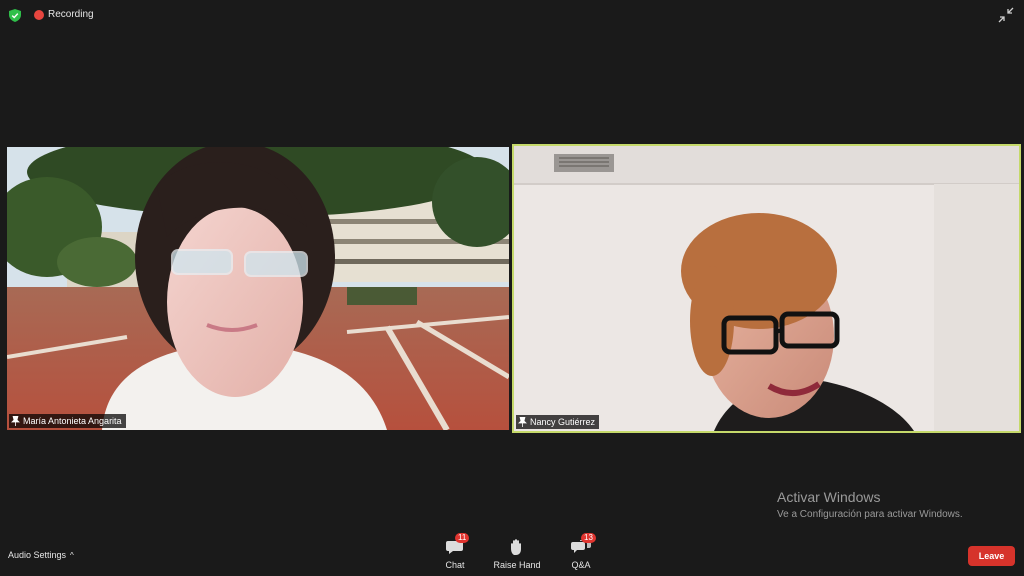 This screenshot has height=576, width=1024. I want to click on audio-settings-button: Audio Settings ^, so click(41, 555).